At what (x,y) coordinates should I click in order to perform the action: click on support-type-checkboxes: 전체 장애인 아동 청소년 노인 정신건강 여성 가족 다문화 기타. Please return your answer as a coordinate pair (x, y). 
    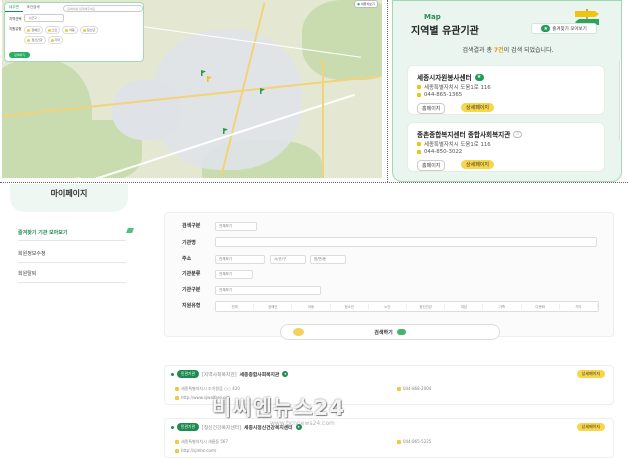
    Looking at the image, I should click on (407, 306).